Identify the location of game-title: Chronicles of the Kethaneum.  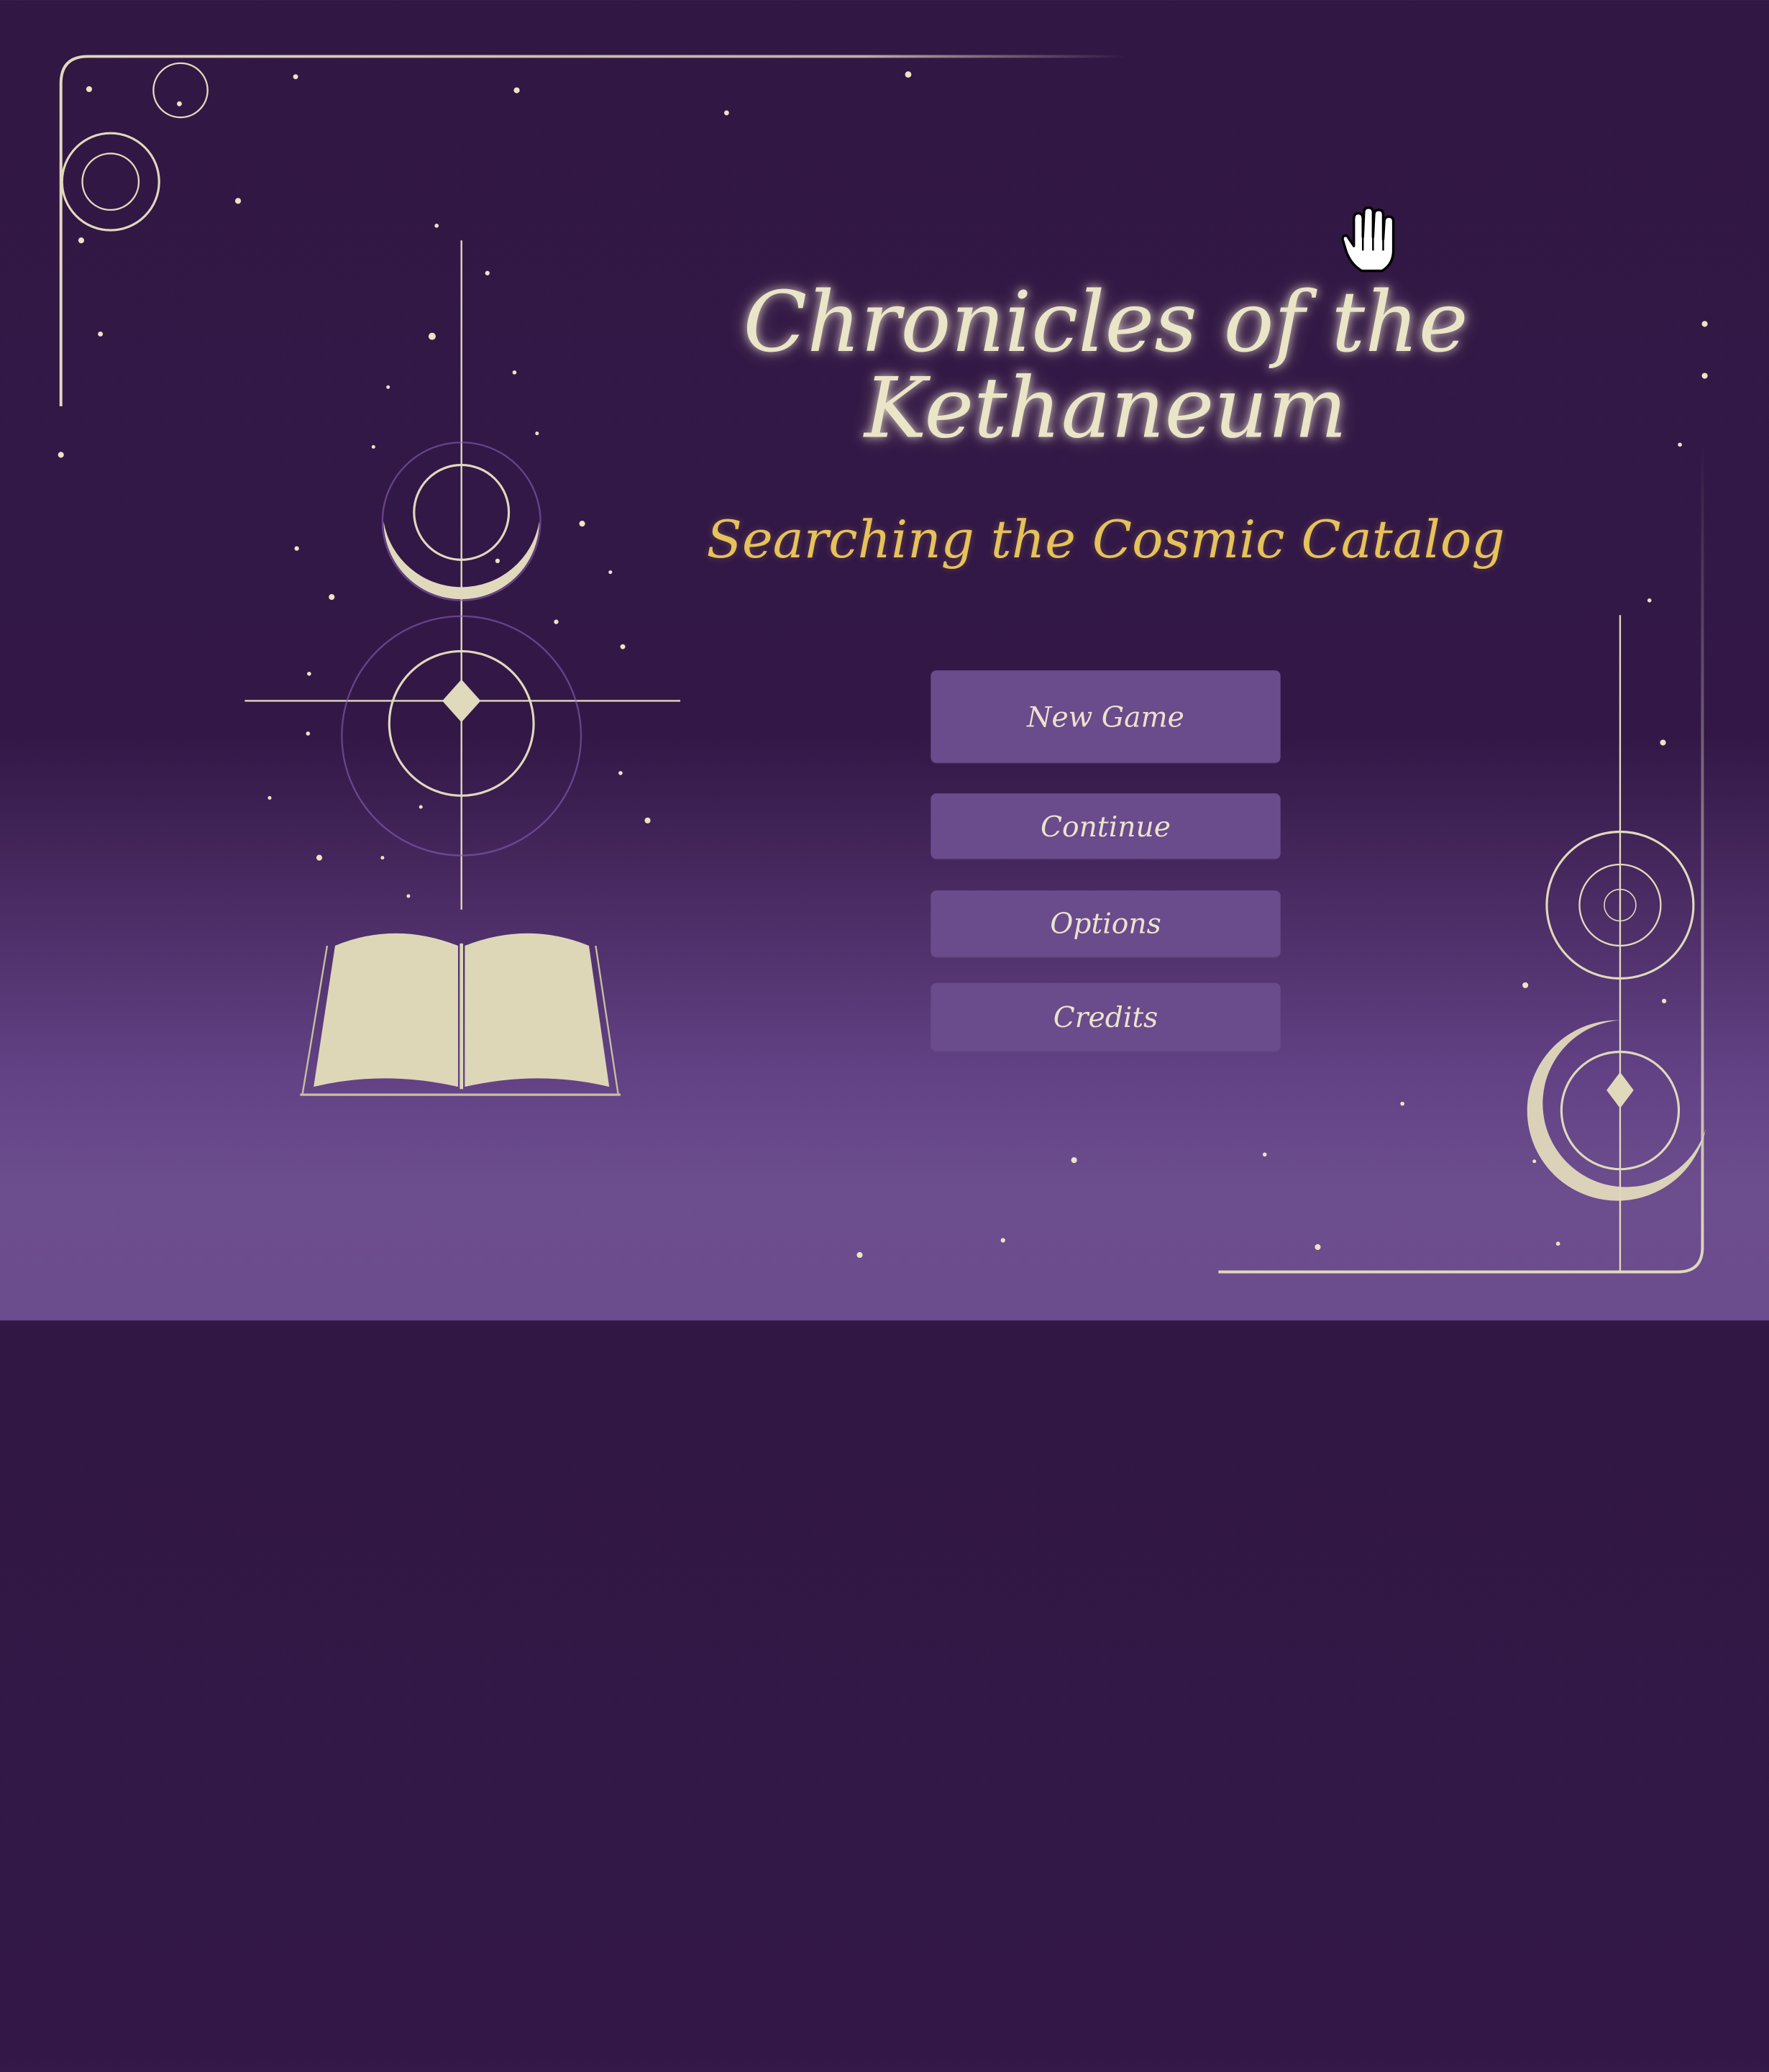
(1106, 366).